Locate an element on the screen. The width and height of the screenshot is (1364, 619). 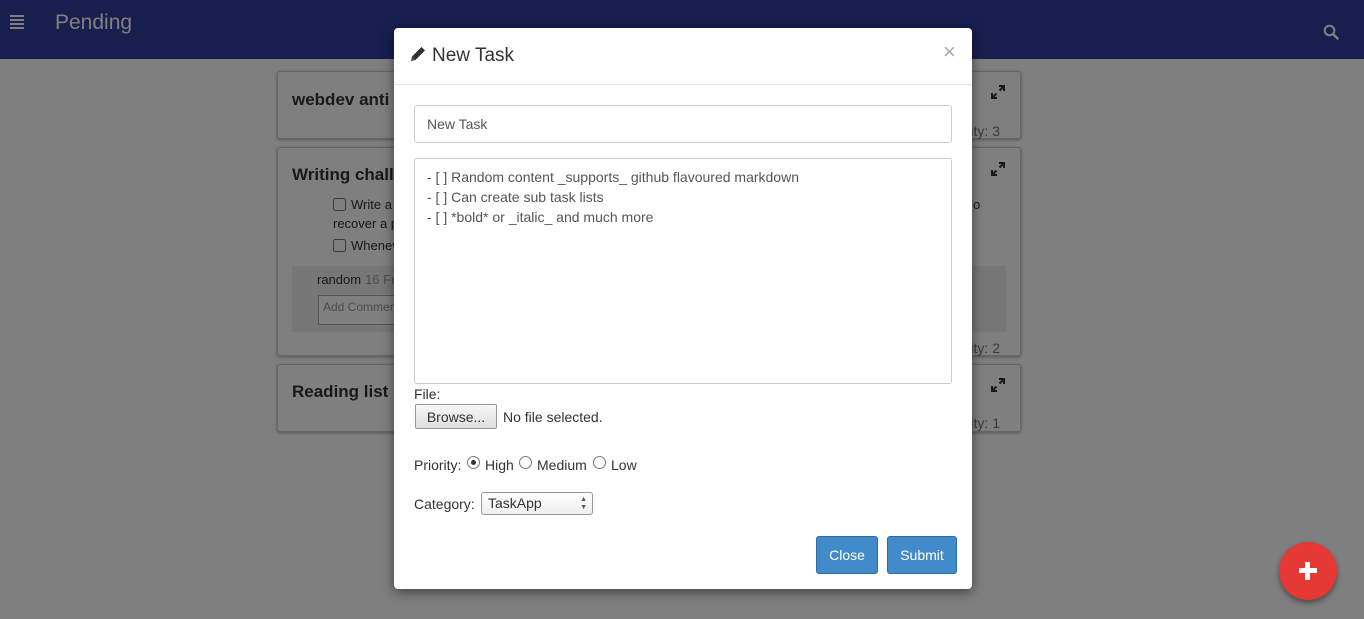
add-task-button is located at coordinates (1308, 571).